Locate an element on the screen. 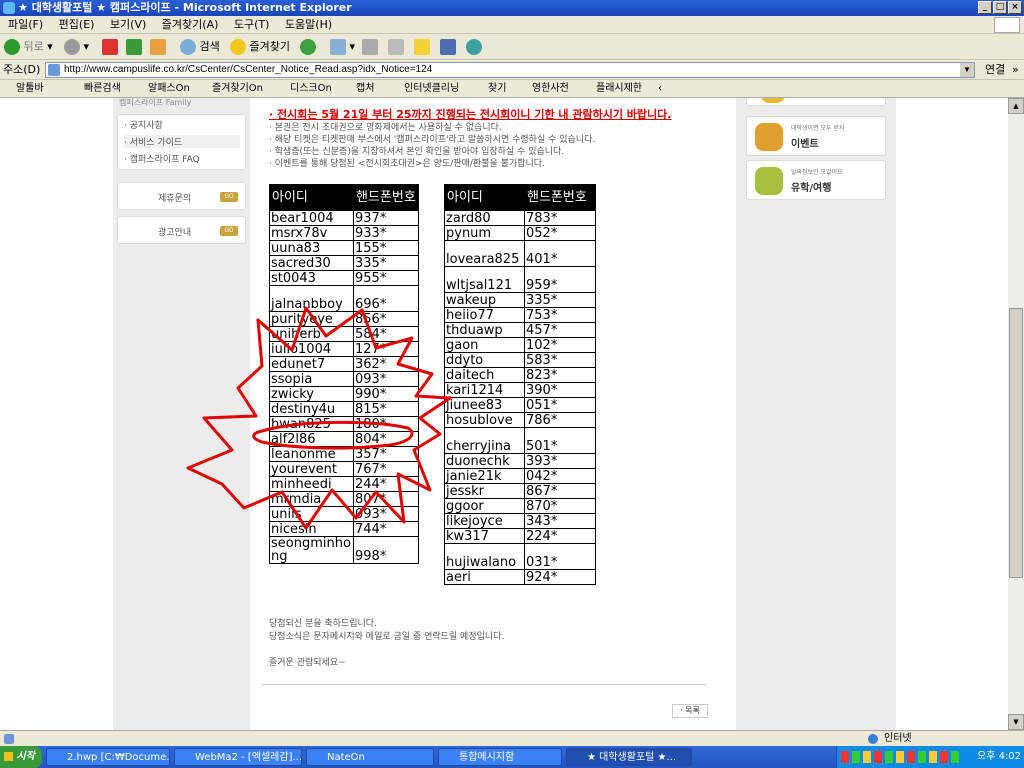 The height and width of the screenshot is (768, 1024). clock: 오후 4:02 is located at coordinates (999, 757).